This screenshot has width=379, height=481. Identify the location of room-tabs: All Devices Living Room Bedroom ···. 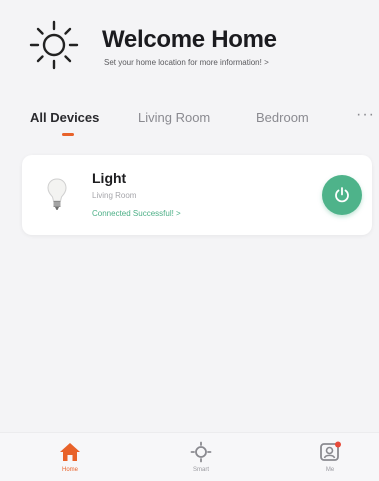
(189, 122).